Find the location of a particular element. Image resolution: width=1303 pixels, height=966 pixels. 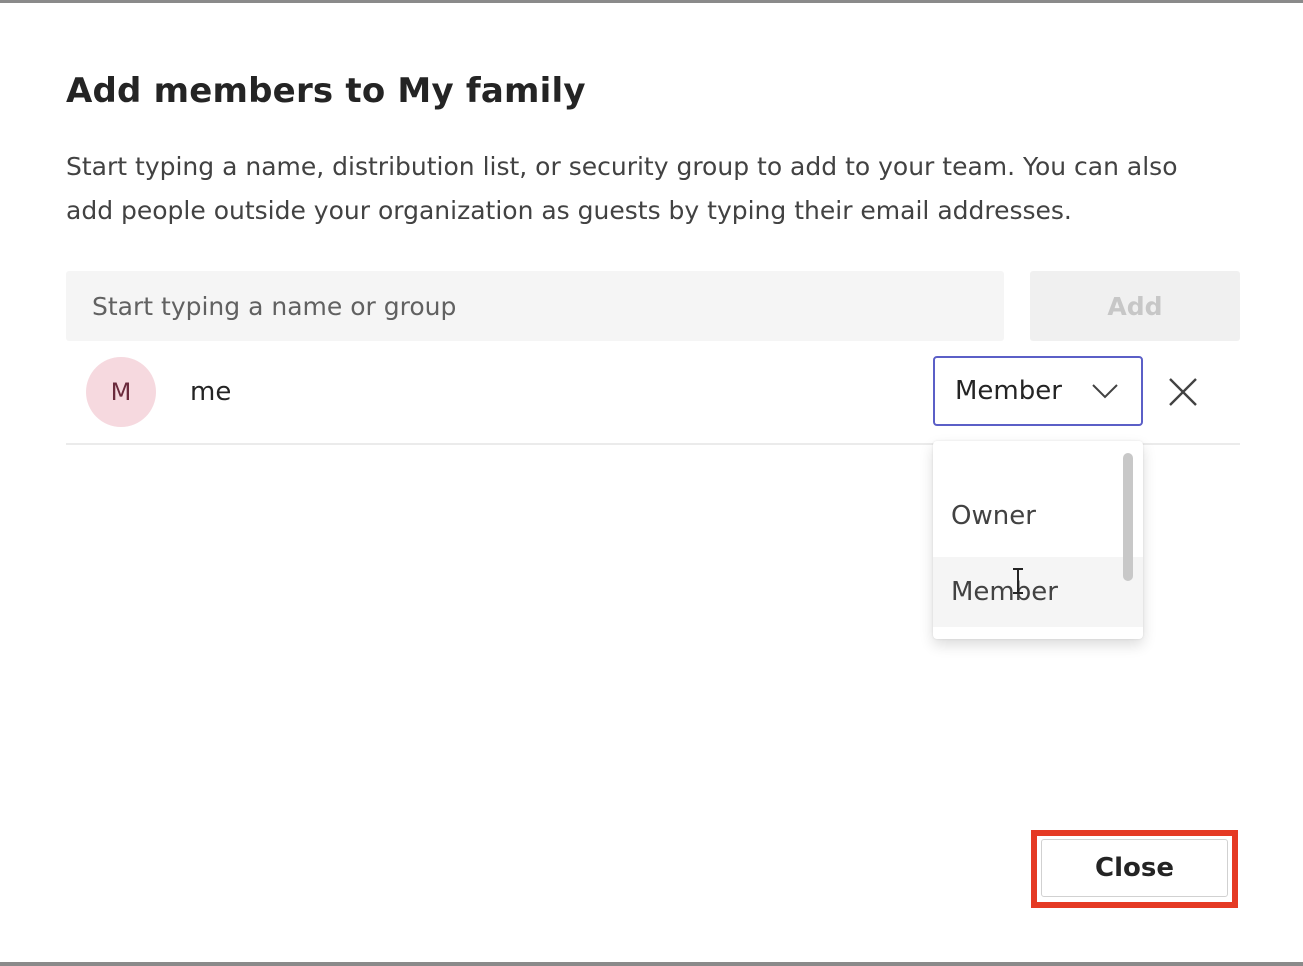

role-dropdown: Member is located at coordinates (1038, 391).